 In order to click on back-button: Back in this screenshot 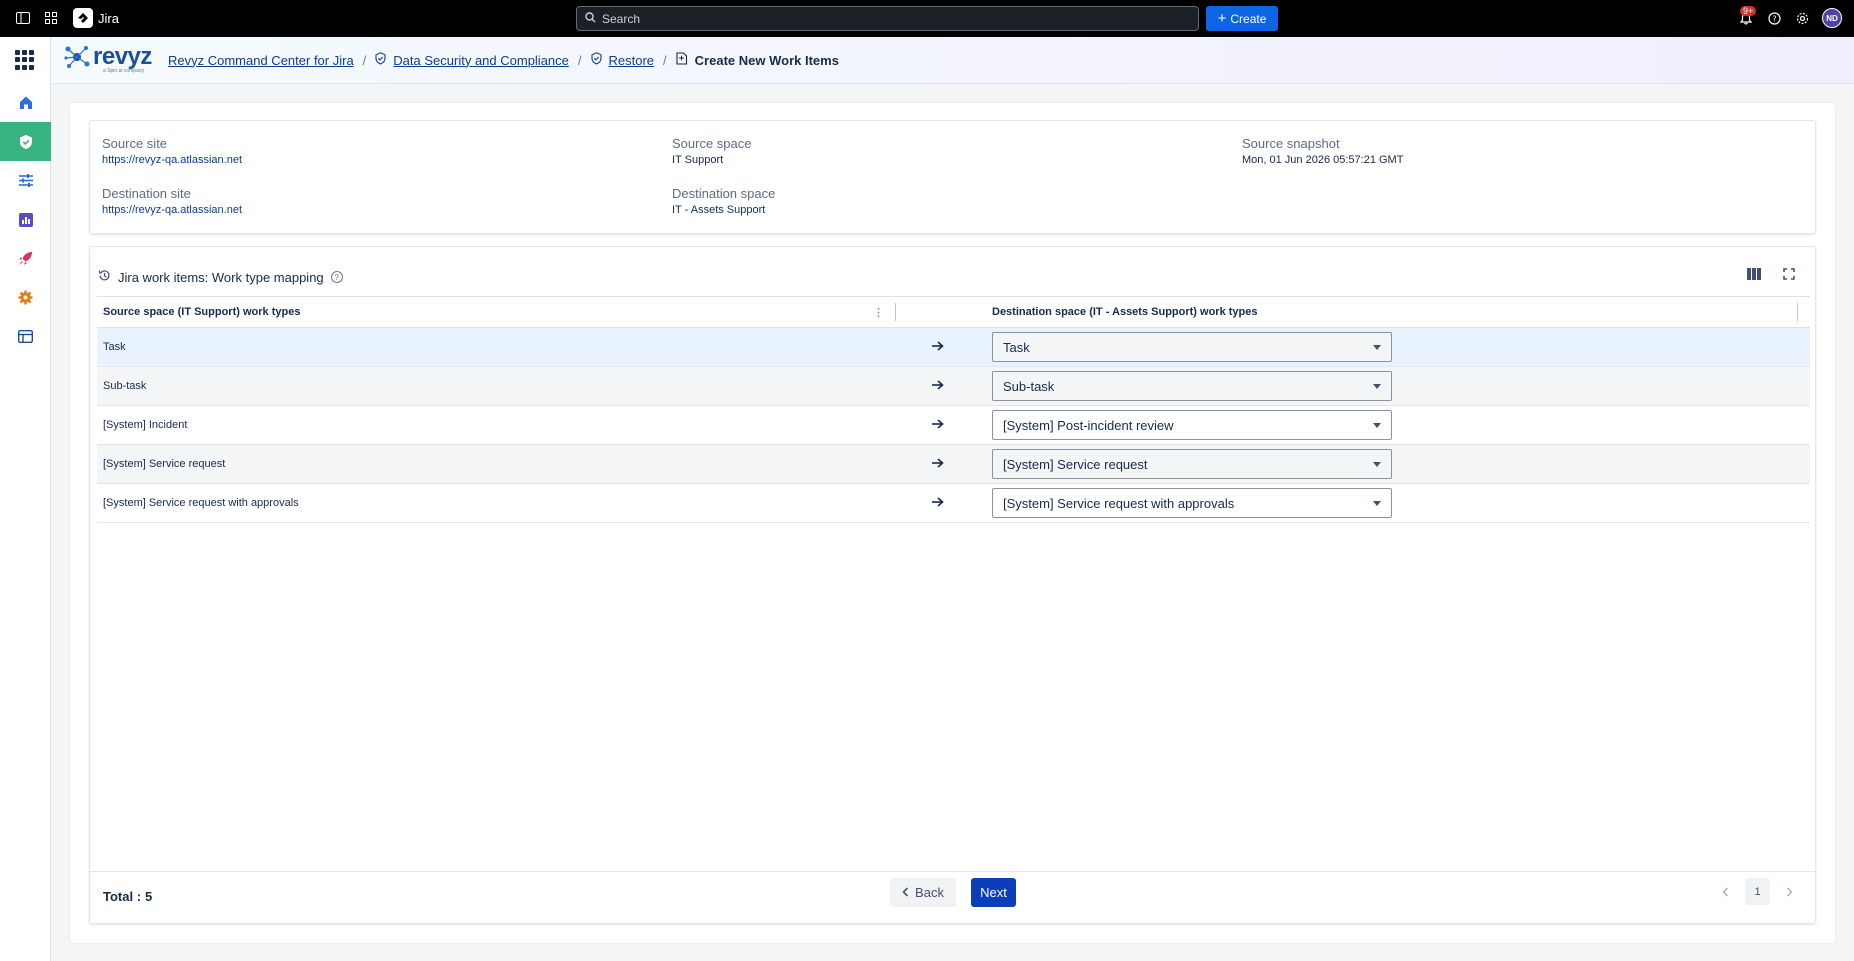, I will do `click(923, 892)`.